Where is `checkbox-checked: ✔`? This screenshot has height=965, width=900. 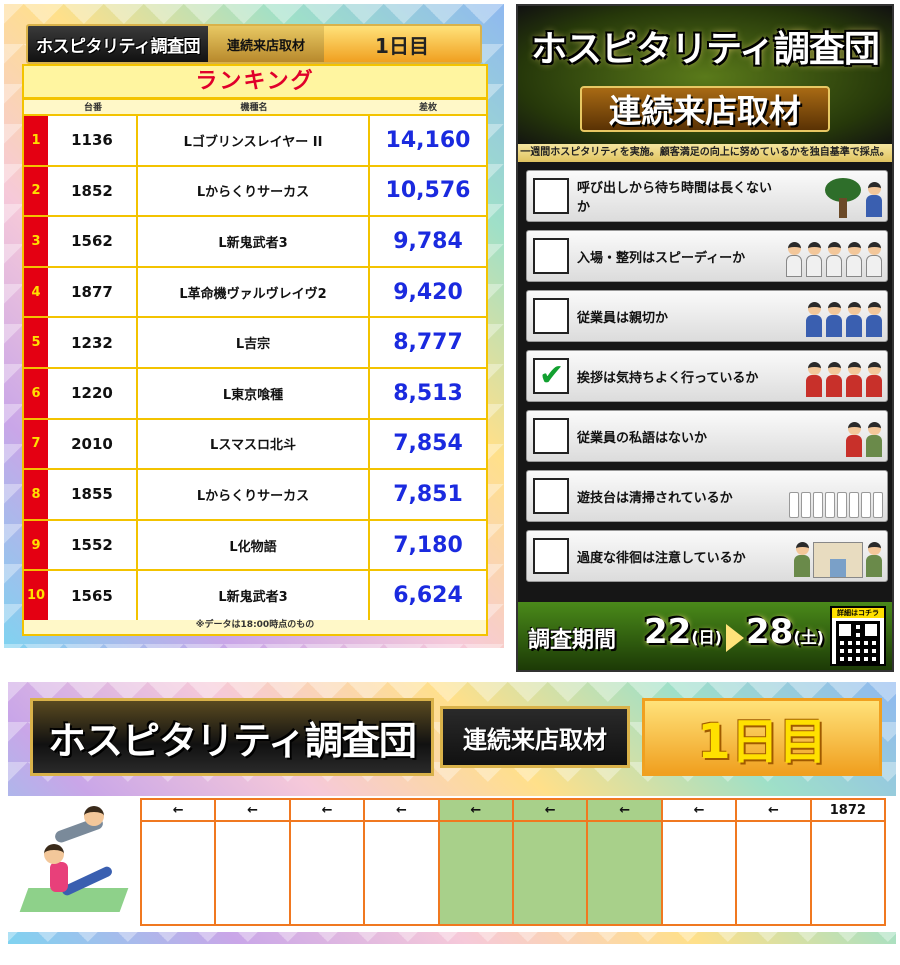 checkbox-checked: ✔ is located at coordinates (551, 376).